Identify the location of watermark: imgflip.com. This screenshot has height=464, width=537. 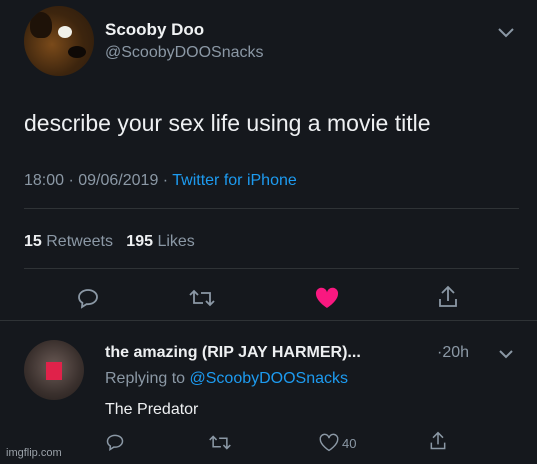
(34, 453).